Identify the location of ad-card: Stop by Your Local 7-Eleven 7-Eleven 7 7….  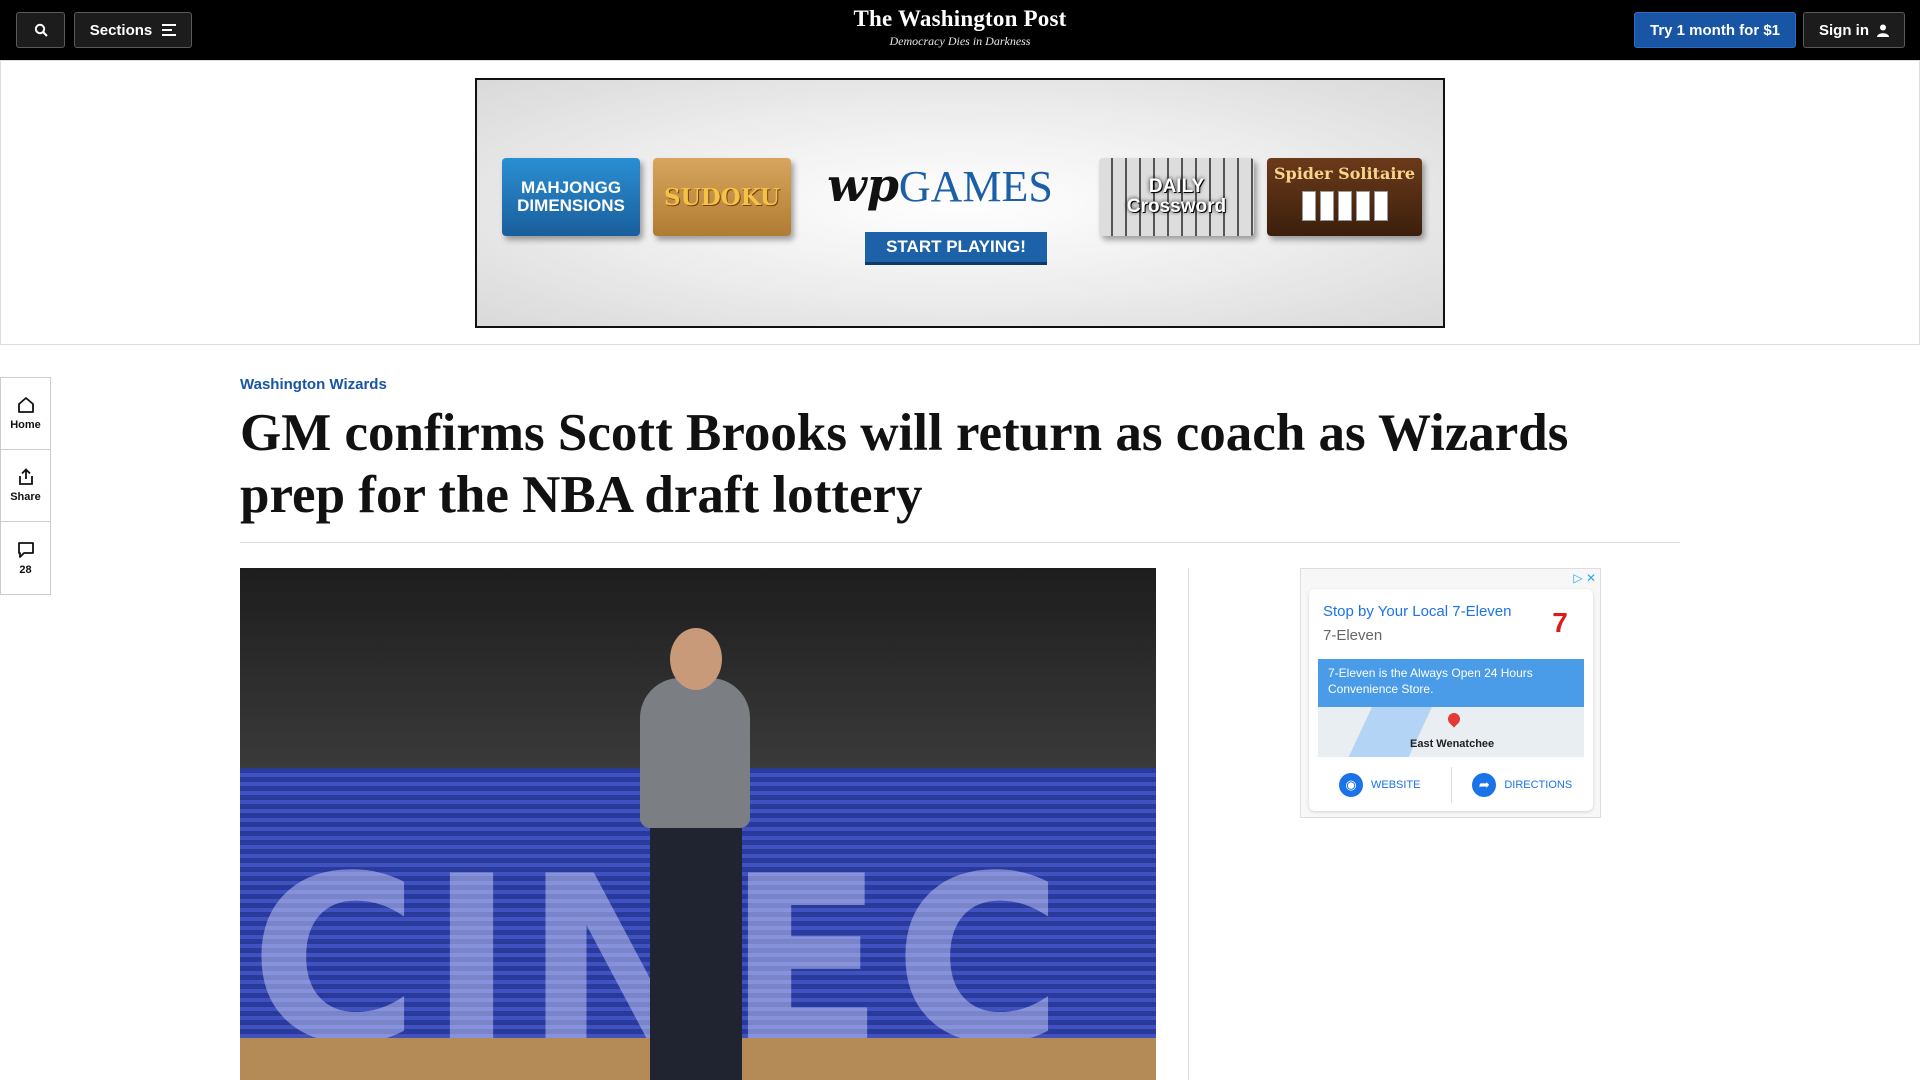
(1451, 700).